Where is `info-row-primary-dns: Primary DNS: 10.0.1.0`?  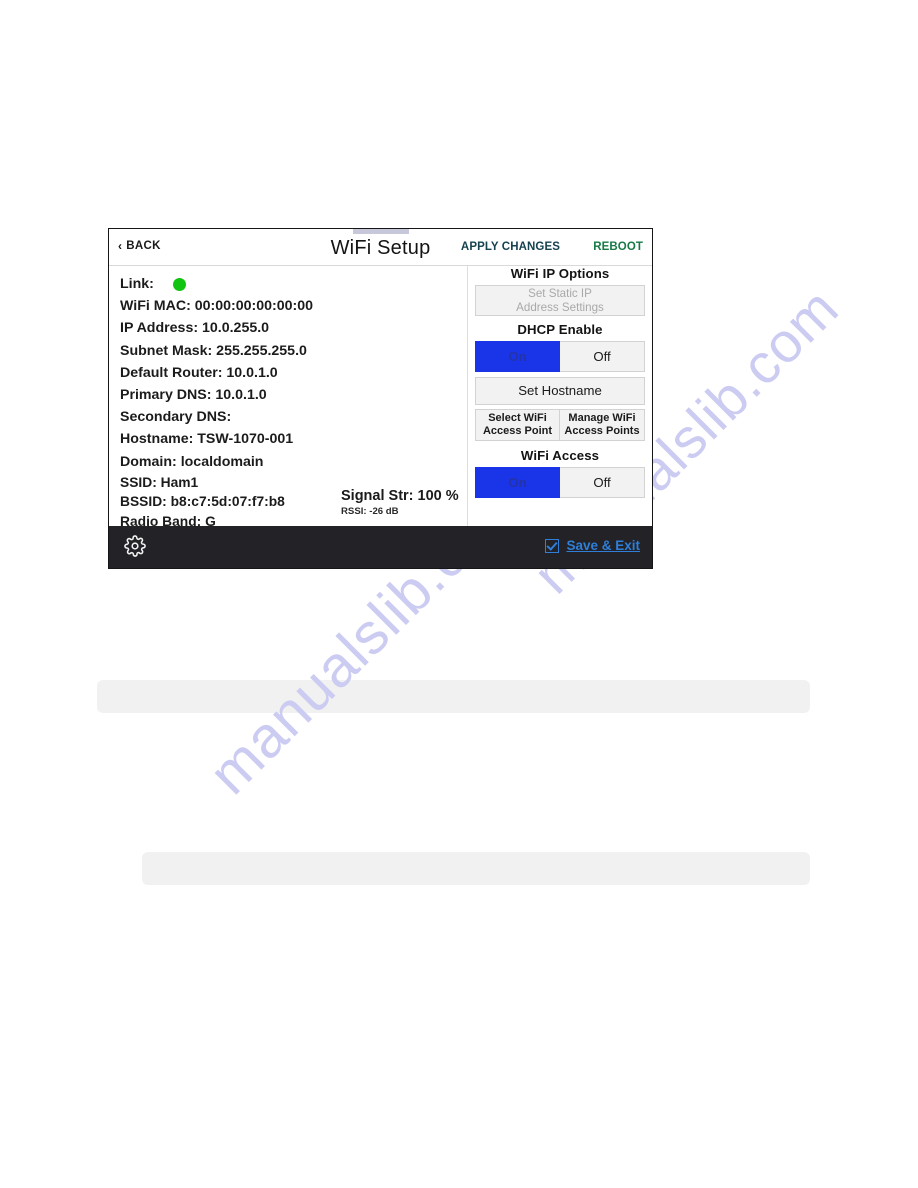 info-row-primary-dns: Primary DNS: 10.0.1.0 is located at coordinates (193, 395).